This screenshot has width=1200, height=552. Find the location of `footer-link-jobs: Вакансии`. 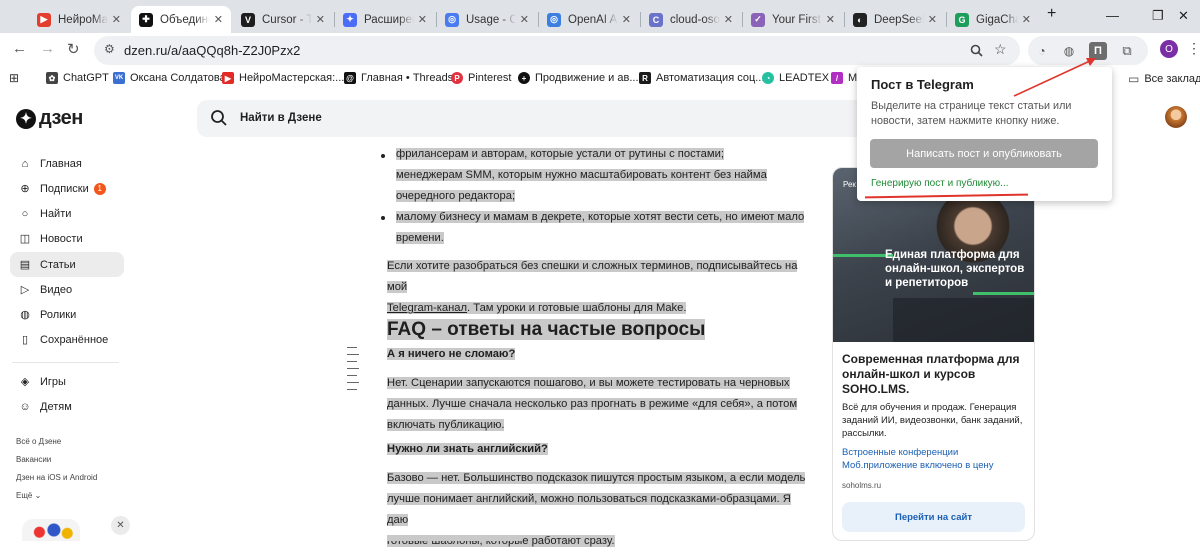

footer-link-jobs: Вакансии is located at coordinates (33, 459).